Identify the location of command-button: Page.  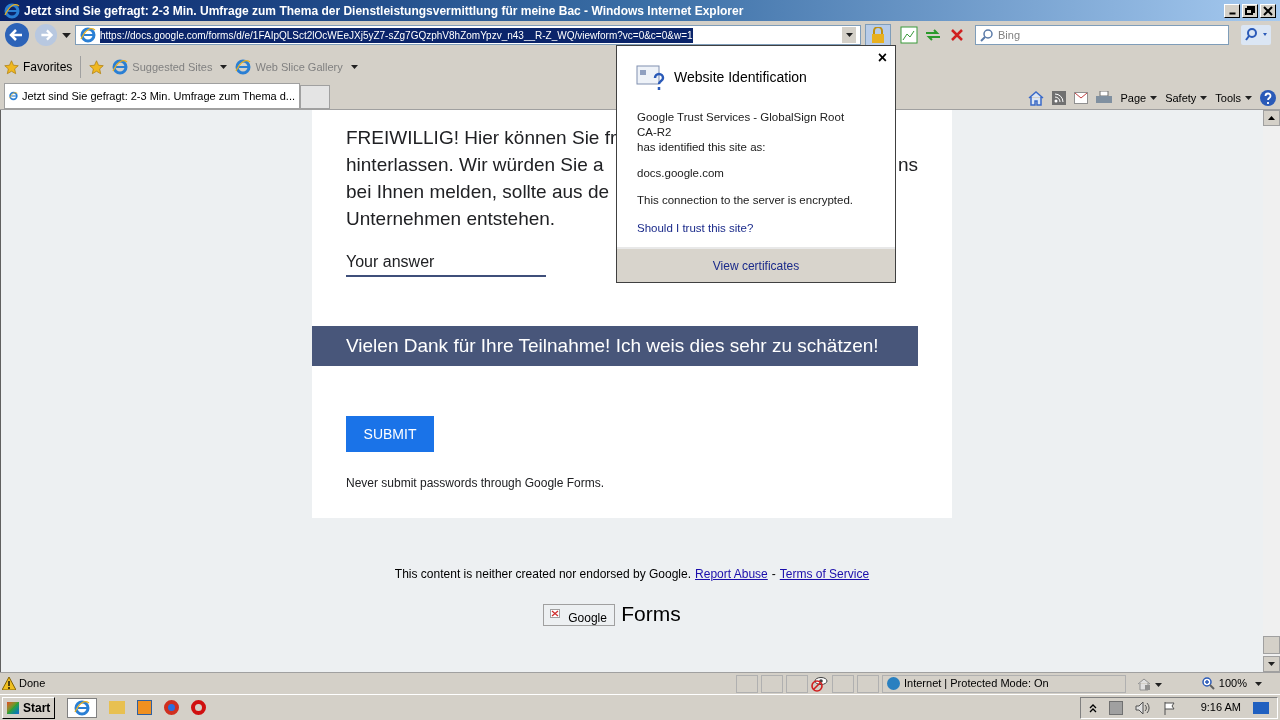
(1139, 97).